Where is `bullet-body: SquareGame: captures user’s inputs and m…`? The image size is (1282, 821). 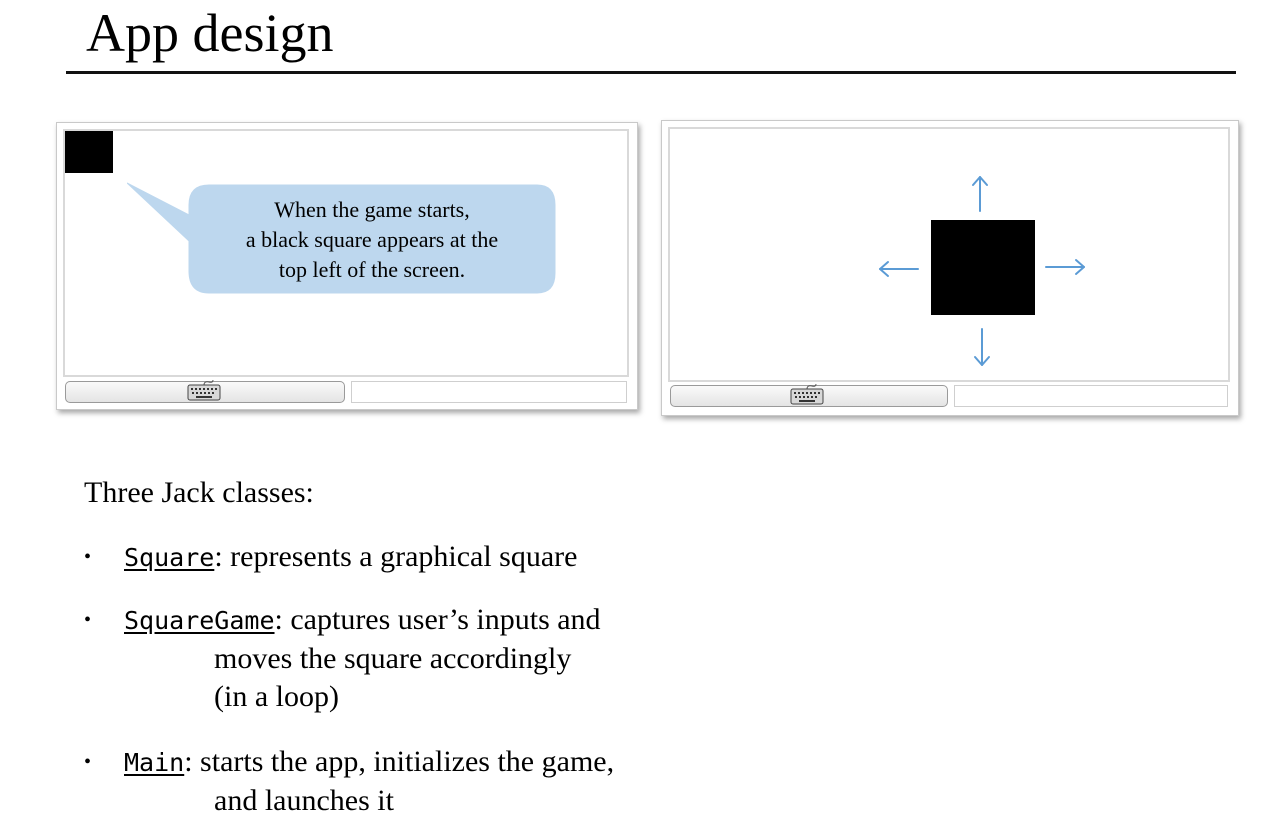 bullet-body: SquareGame: captures user’s inputs and m… is located at coordinates (362, 658).